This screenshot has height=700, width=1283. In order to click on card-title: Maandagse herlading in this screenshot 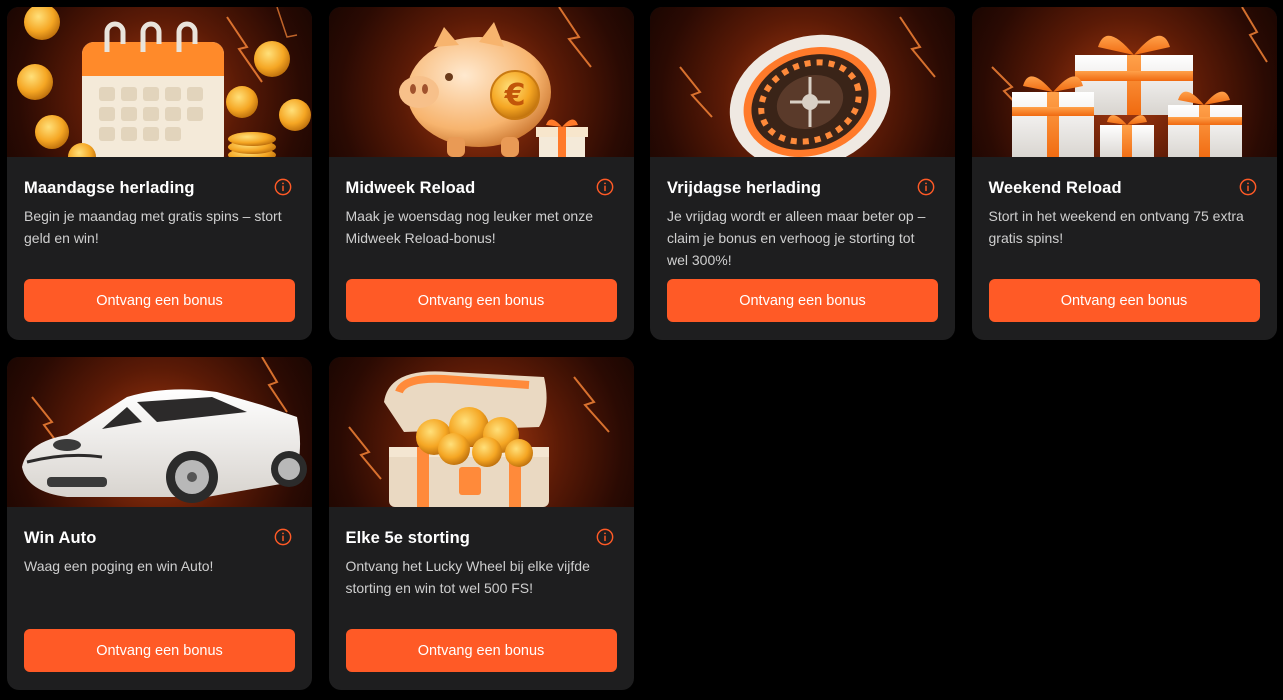, I will do `click(109, 188)`.